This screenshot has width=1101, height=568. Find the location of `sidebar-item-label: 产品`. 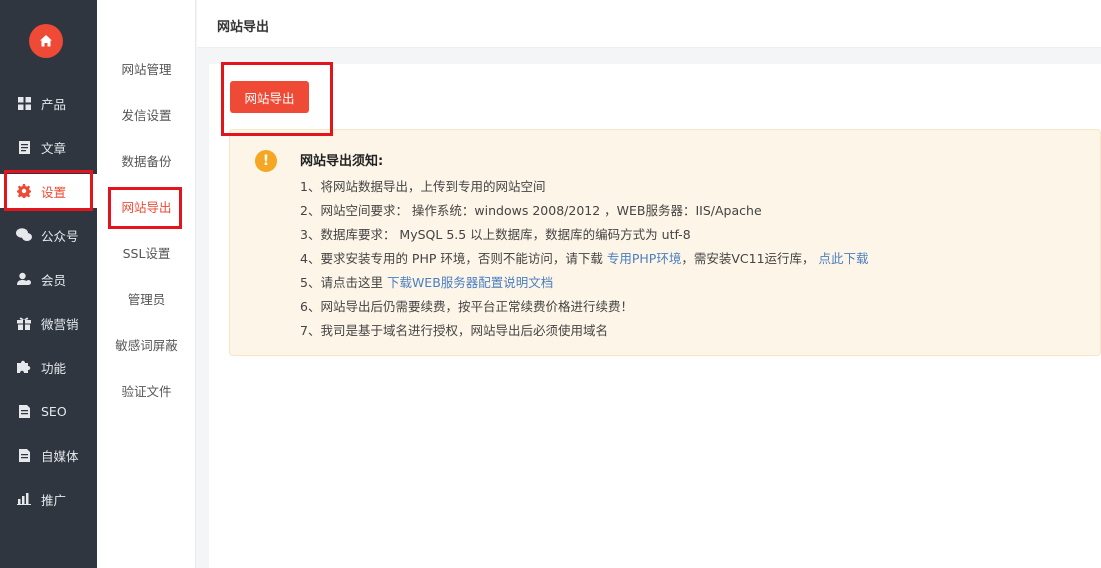

sidebar-item-label: 产品 is located at coordinates (54, 104).